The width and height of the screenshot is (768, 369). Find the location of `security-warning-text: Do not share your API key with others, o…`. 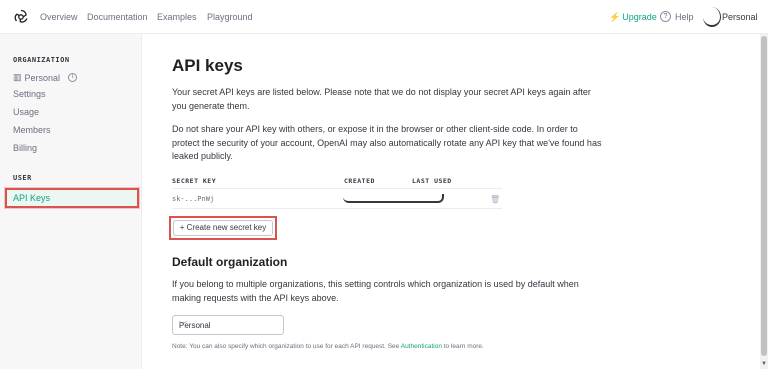

security-warning-text: Do not share your API key with others, o… is located at coordinates (387, 142).